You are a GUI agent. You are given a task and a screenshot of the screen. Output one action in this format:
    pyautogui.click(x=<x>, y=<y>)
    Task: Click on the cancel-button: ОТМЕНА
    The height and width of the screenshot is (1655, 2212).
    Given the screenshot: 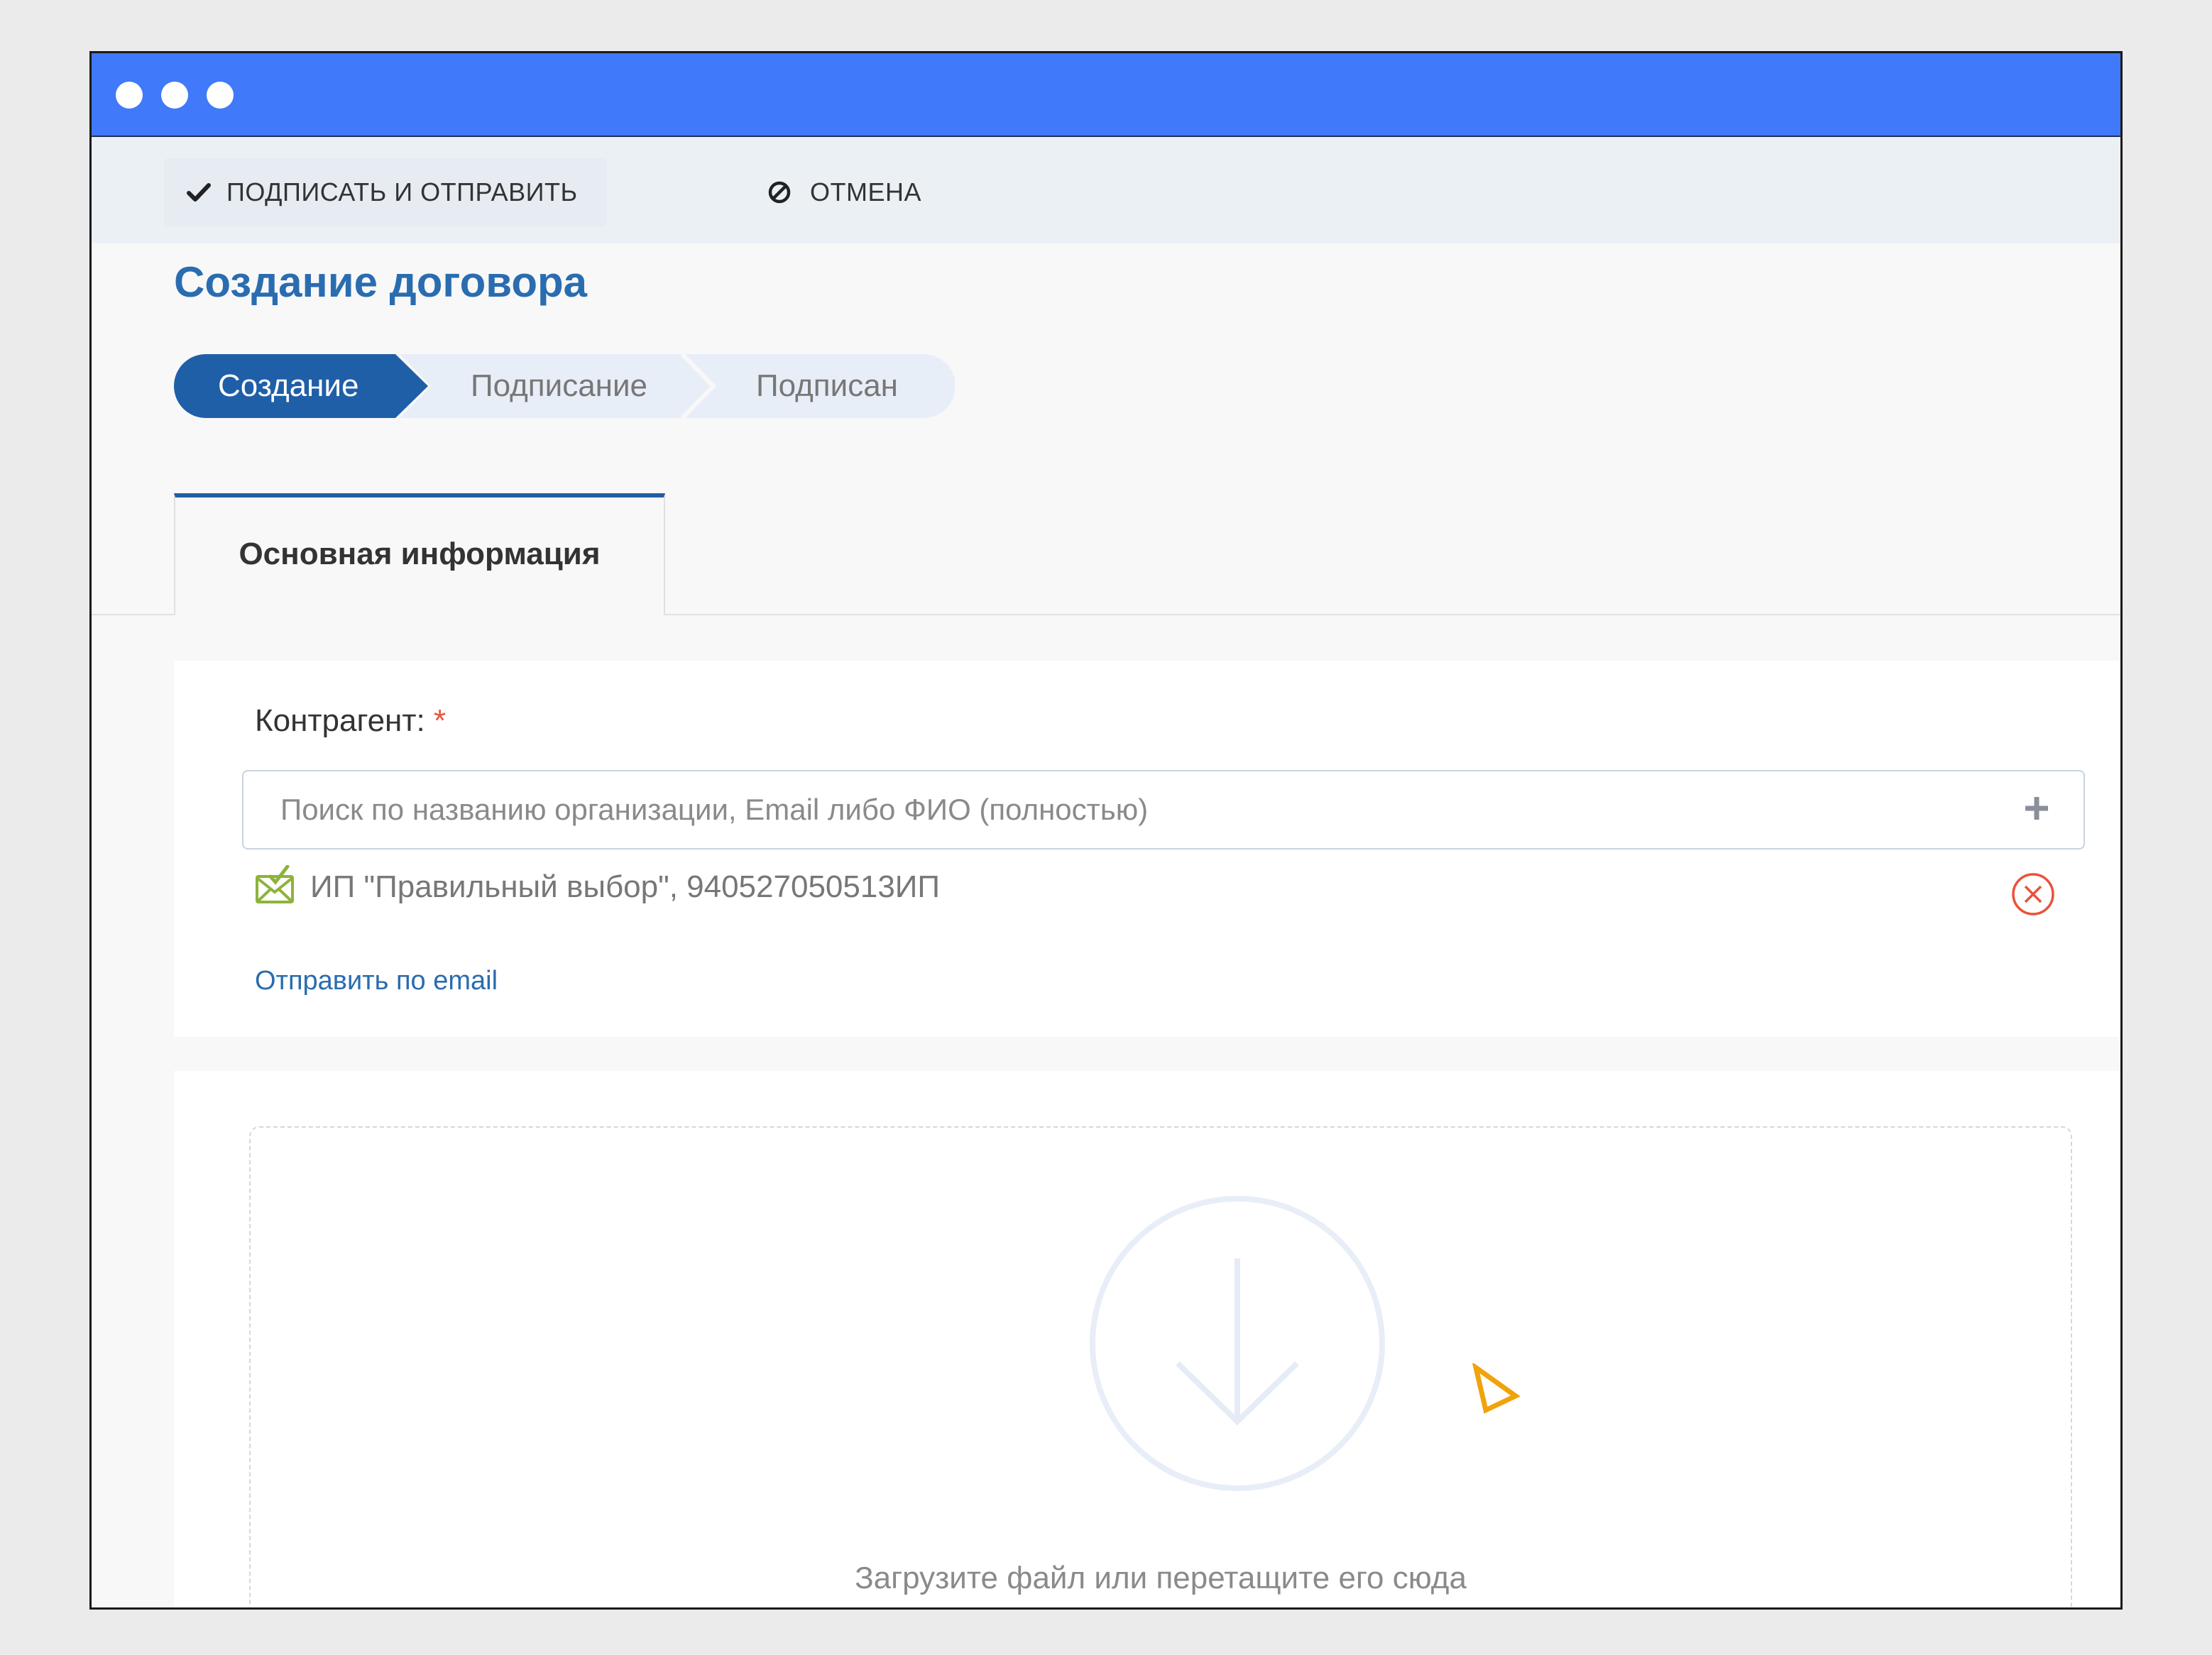 What is the action you would take?
    pyautogui.click(x=829, y=192)
    